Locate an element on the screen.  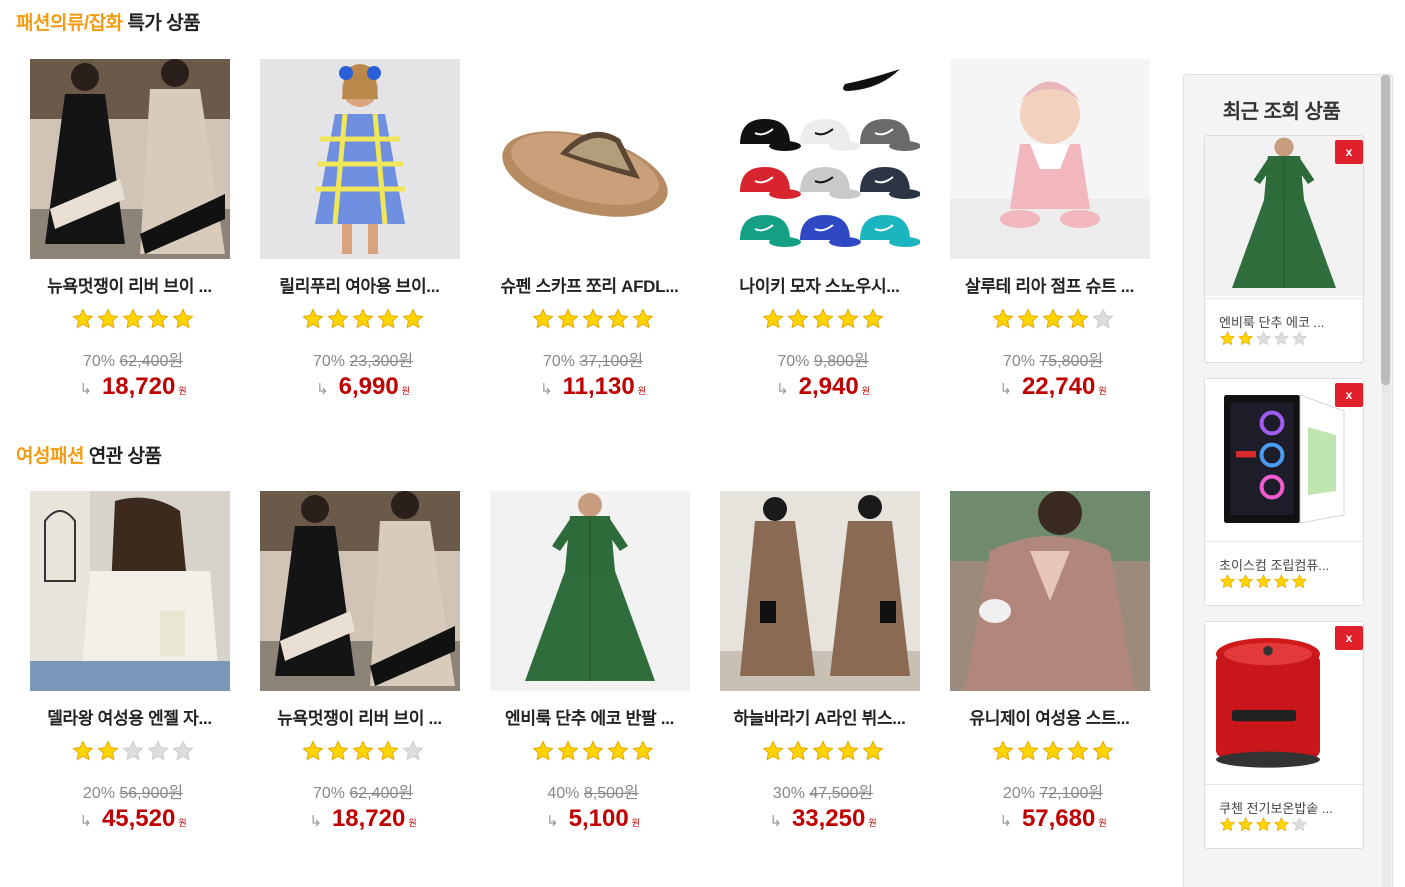
sidebar-scrollbar is located at coordinates (1386, 481).